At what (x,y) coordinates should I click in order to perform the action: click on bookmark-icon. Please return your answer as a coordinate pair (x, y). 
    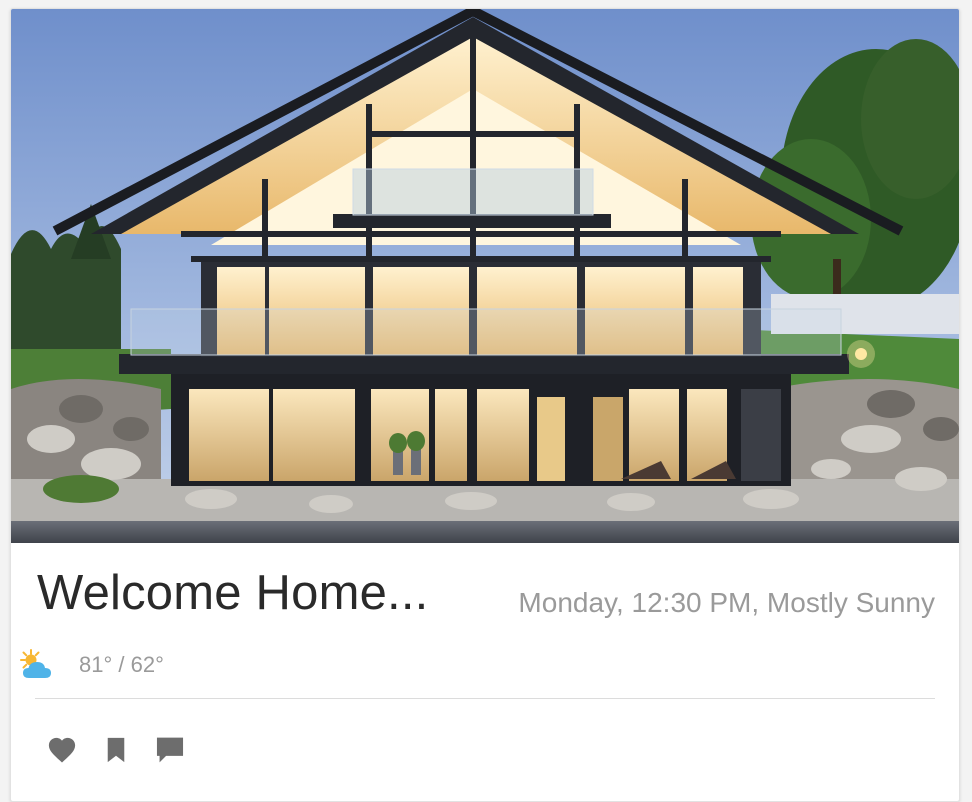
    Looking at the image, I should click on (116, 750).